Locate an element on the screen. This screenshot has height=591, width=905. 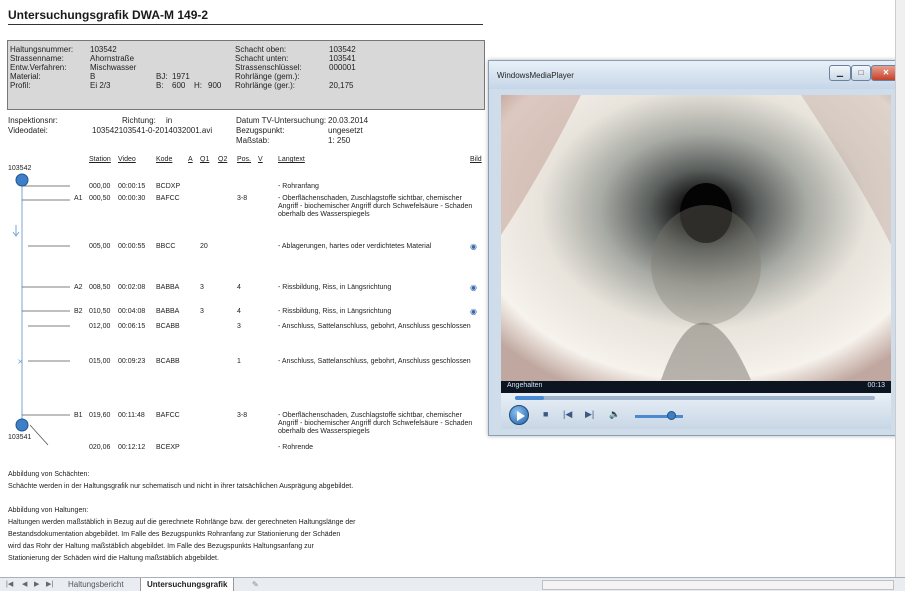
row-kode: BBCC is located at coordinates (166, 246).